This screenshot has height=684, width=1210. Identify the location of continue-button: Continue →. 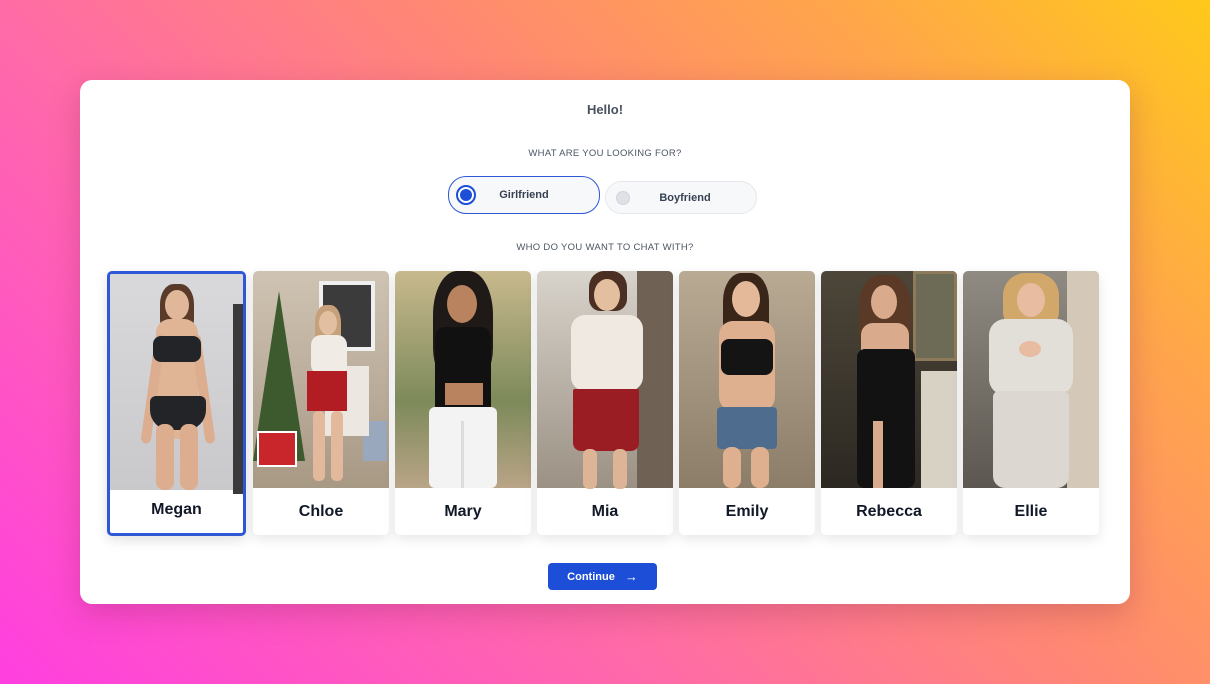
(602, 576).